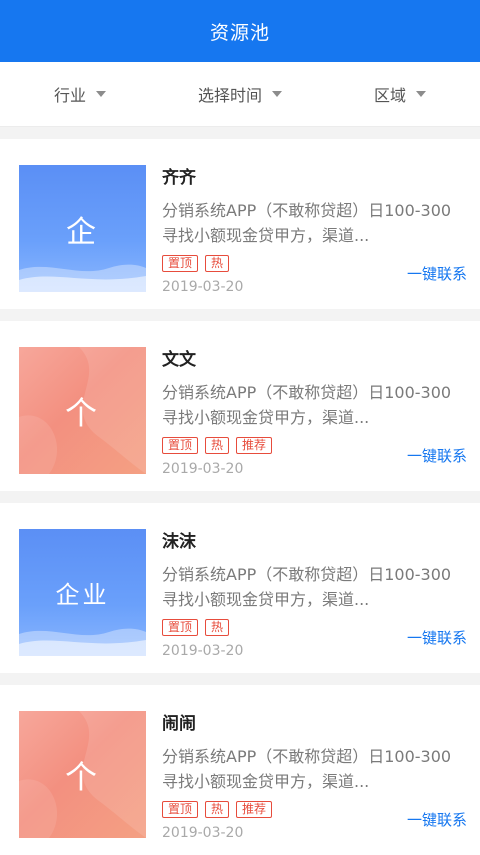  Describe the element at coordinates (69, 95) in the screenshot. I see `filter-industry-label: 行业` at that location.